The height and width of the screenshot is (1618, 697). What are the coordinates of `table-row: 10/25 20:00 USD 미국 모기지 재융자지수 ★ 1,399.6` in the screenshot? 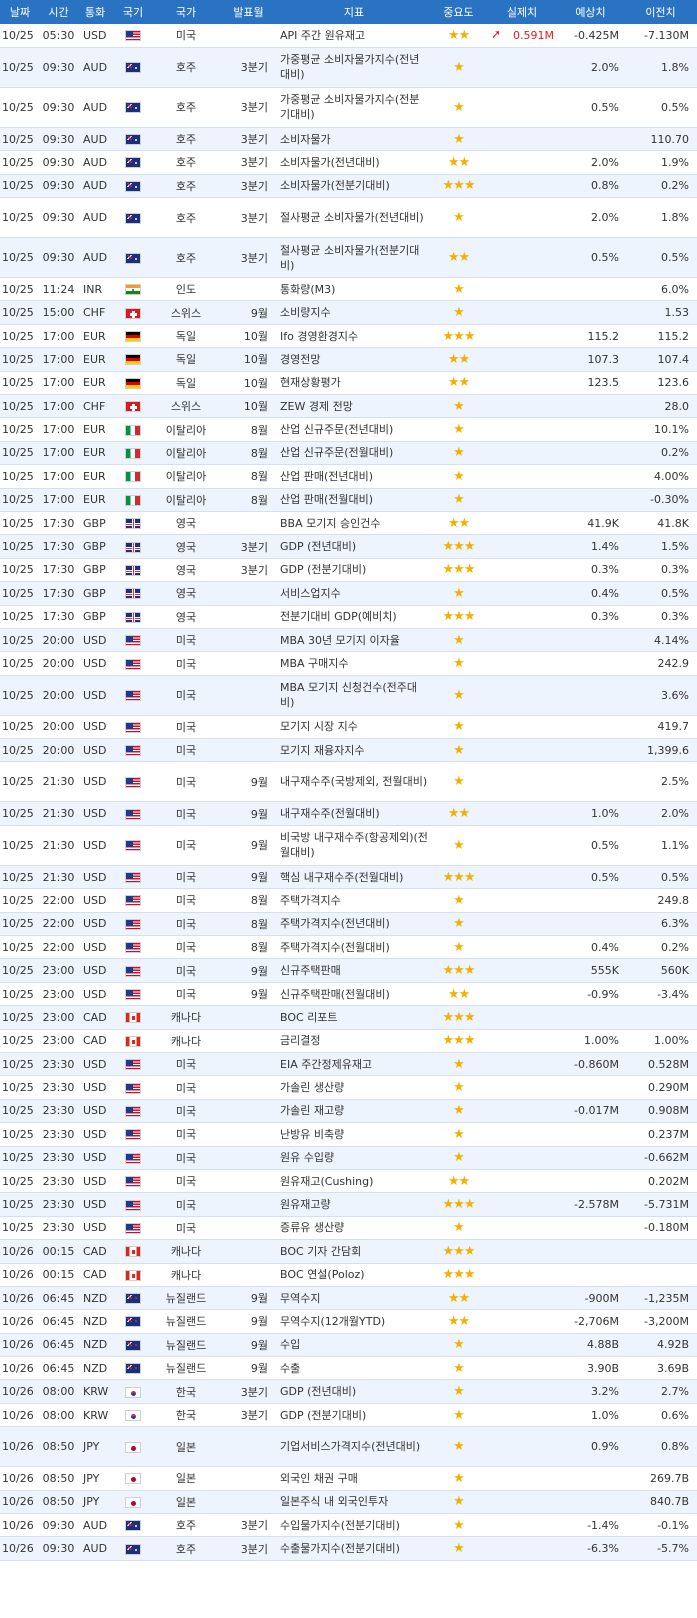 It's located at (348, 750).